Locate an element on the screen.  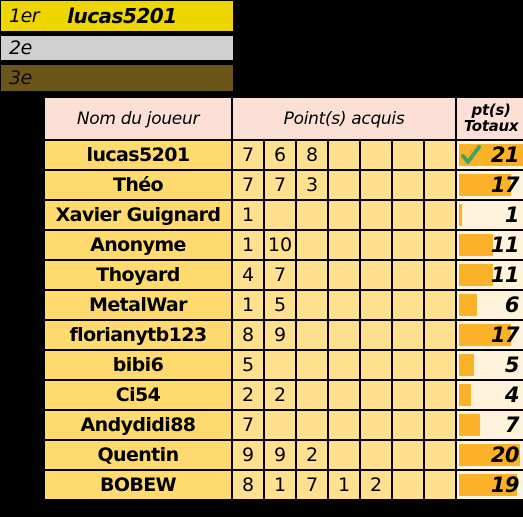
table-row: florianytb123 8 9 17 is located at coordinates (283, 335).